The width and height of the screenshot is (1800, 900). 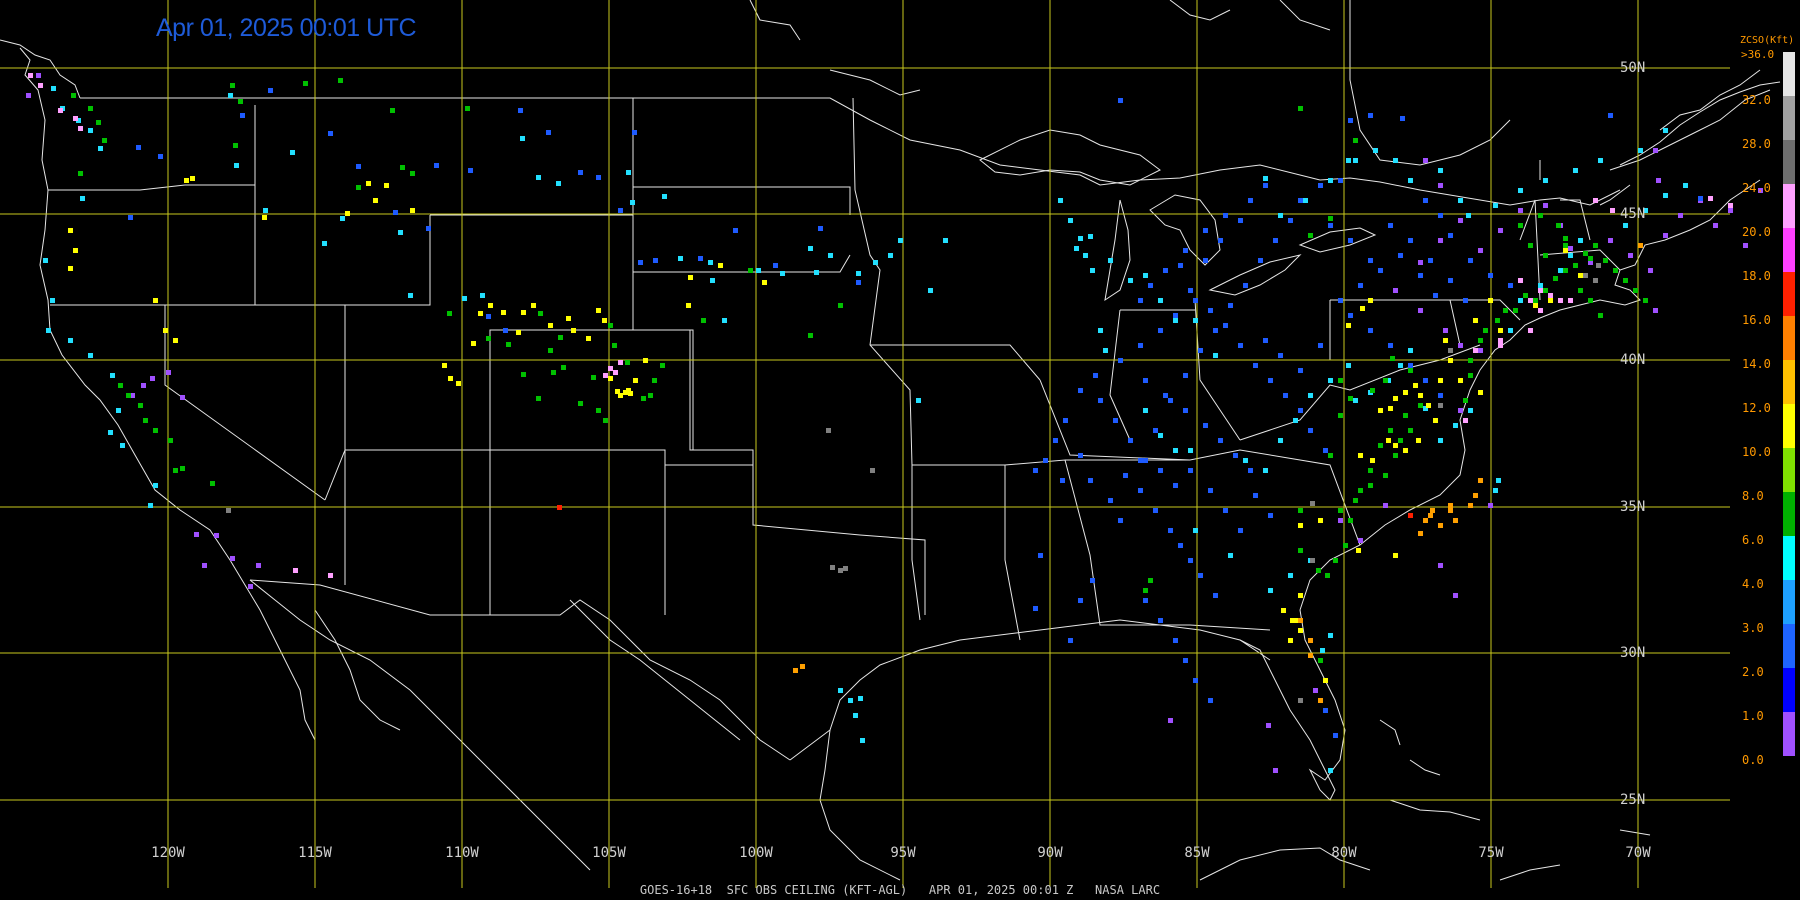 What do you see at coordinates (1753, 716) in the screenshot?
I see `legend-tick-label: 1.0` at bounding box center [1753, 716].